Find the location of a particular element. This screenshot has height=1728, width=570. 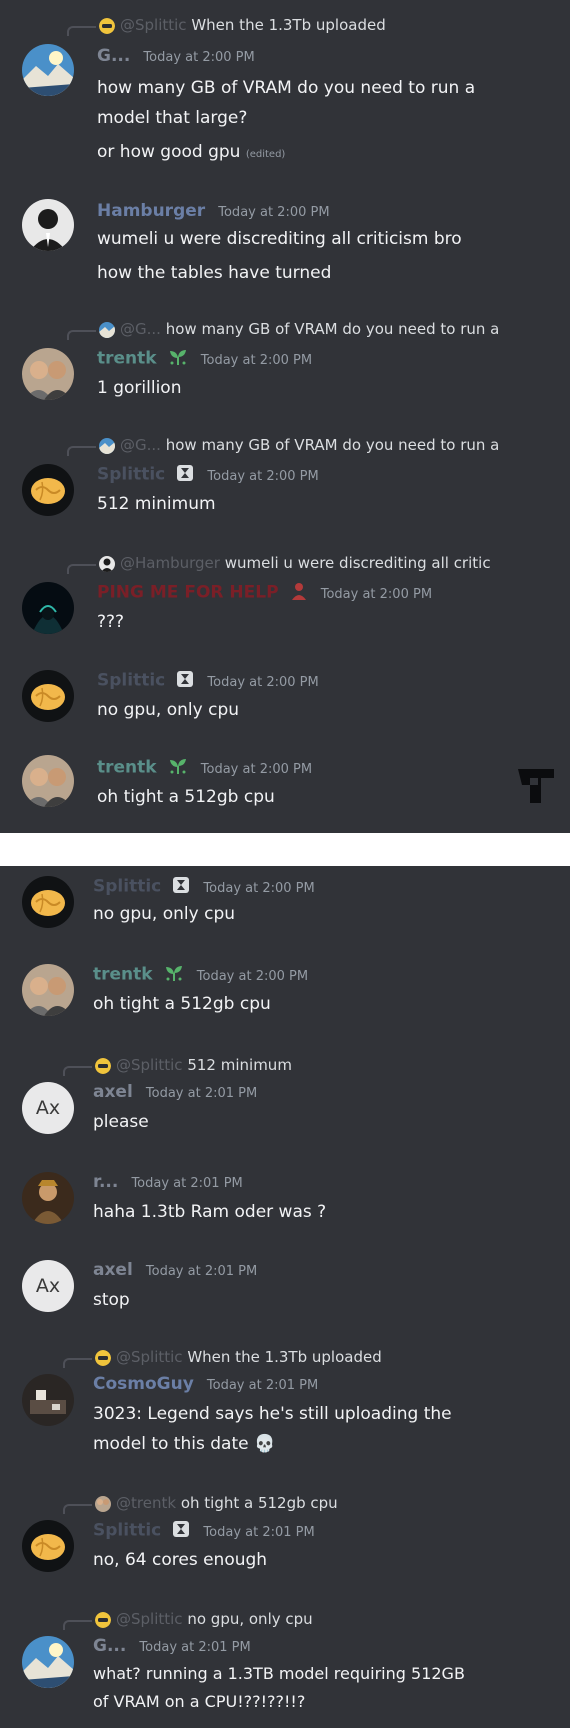

message-header: Splittic Today at 2:00 PM is located at coordinates (208, 682).